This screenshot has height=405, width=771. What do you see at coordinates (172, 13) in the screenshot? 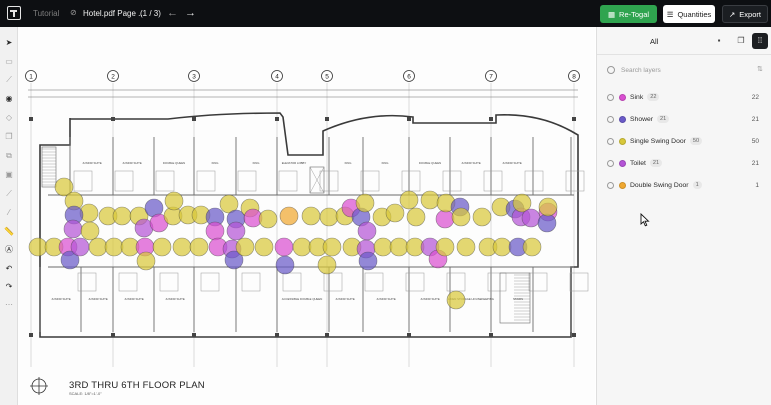
I see `previous-page-icon: ←` at bounding box center [172, 13].